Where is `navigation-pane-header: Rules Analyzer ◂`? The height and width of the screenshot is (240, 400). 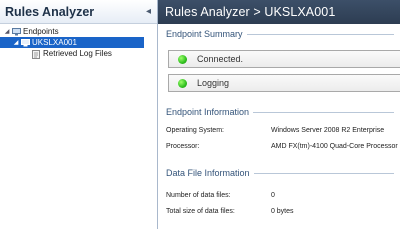 navigation-pane-header: Rules Analyzer ◂ is located at coordinates (78, 12).